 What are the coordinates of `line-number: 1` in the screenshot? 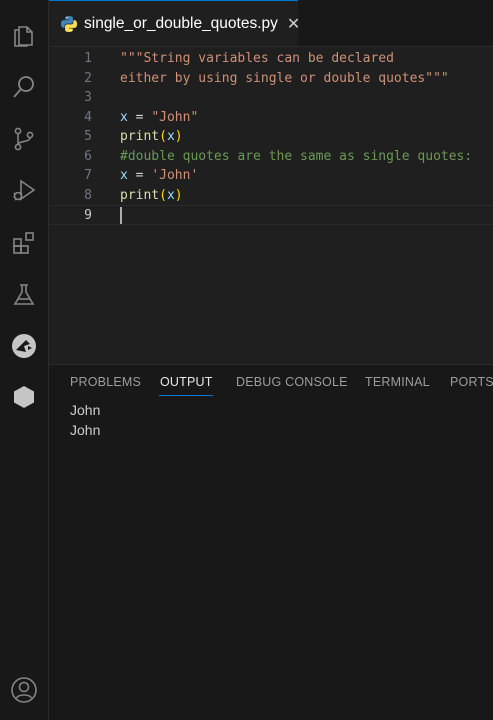 It's located at (88, 58).